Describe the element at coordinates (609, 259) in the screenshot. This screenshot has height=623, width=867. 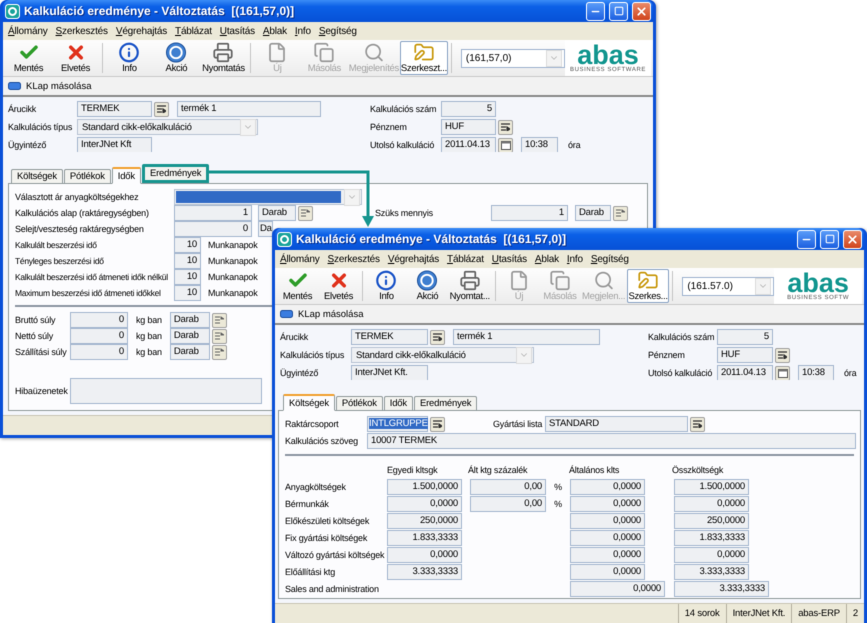
I see `menu-item: Segítség` at that location.